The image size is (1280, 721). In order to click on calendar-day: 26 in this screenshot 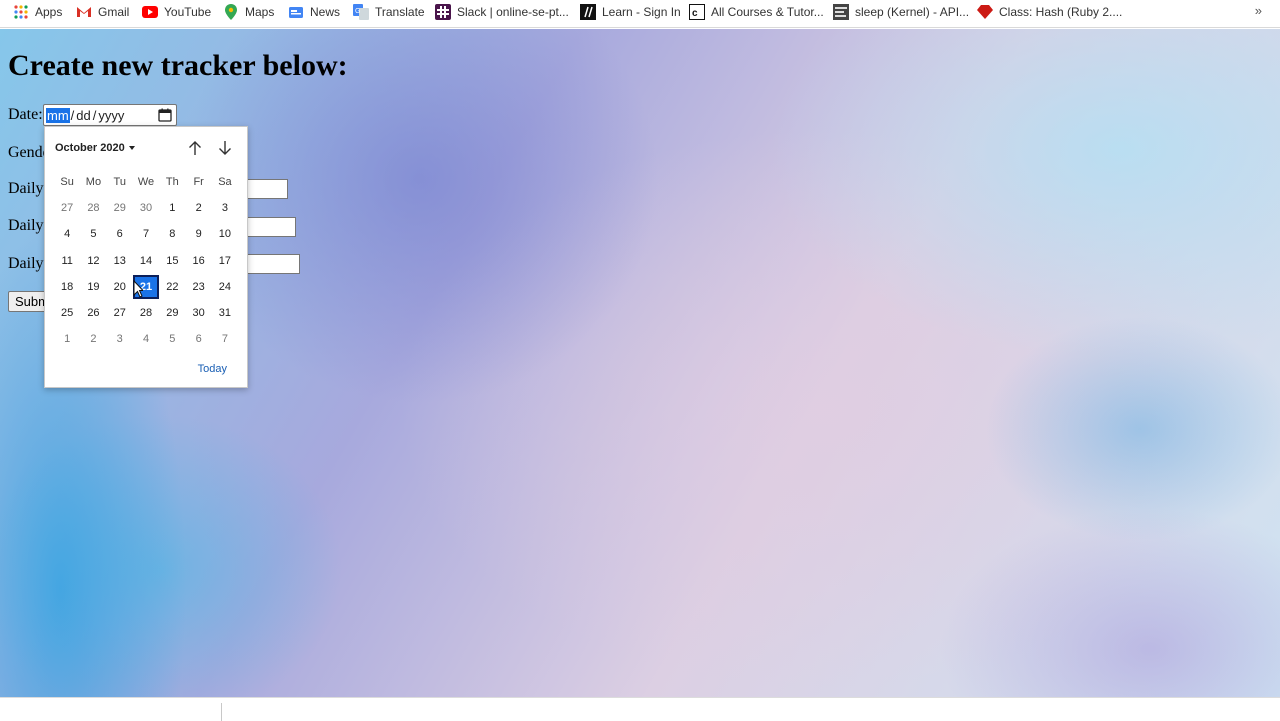, I will do `click(93, 313)`.